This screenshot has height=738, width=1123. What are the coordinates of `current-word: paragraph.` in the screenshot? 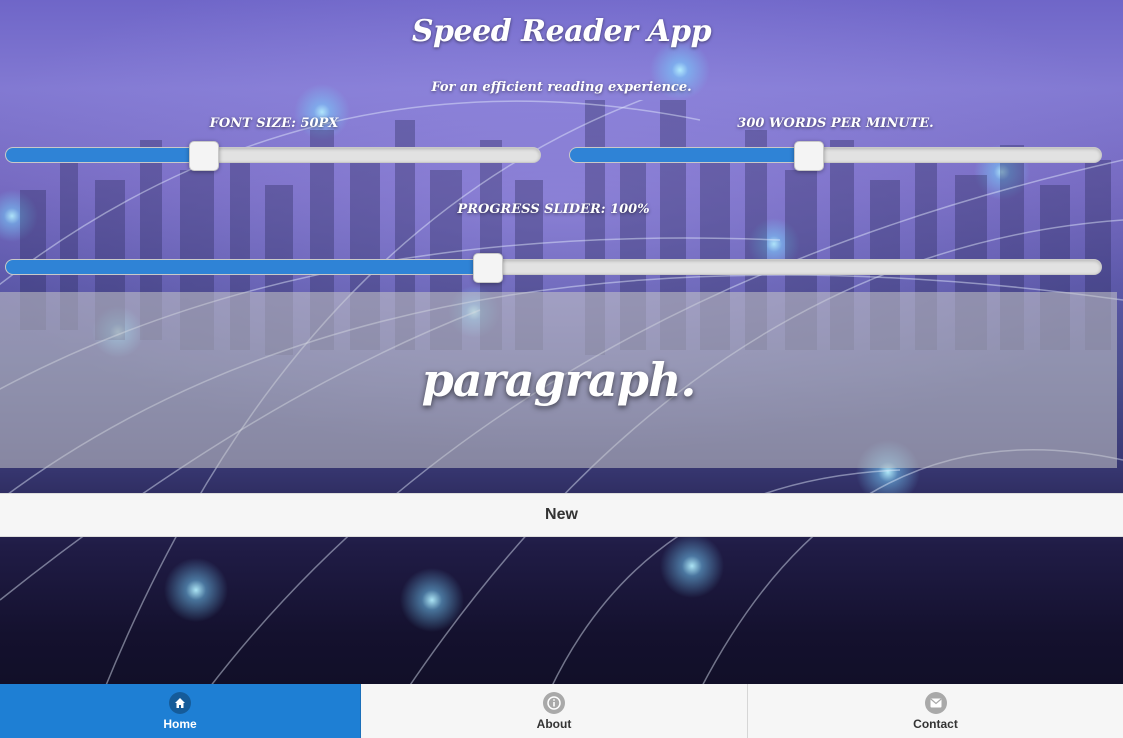 It's located at (559, 380).